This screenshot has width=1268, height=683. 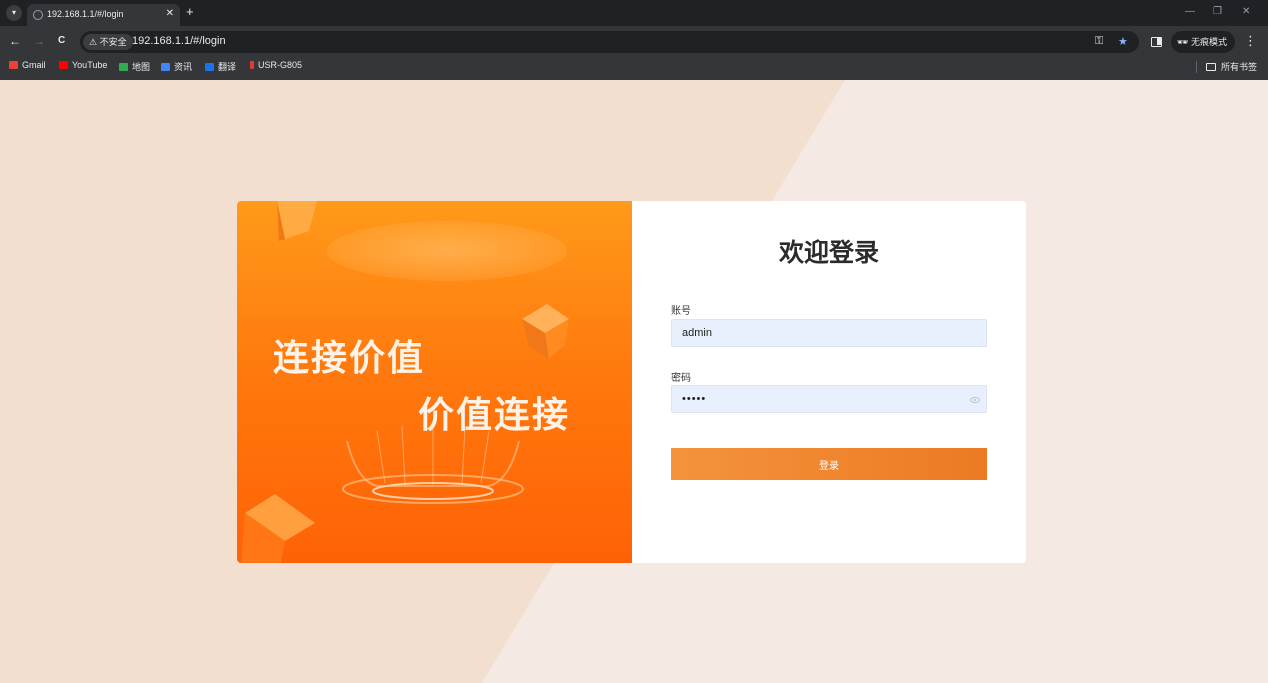 I want to click on tab-strip: ▾ 192.168.1.1/#/login ✕ + — ❐ ✕, so click(x=634, y=13).